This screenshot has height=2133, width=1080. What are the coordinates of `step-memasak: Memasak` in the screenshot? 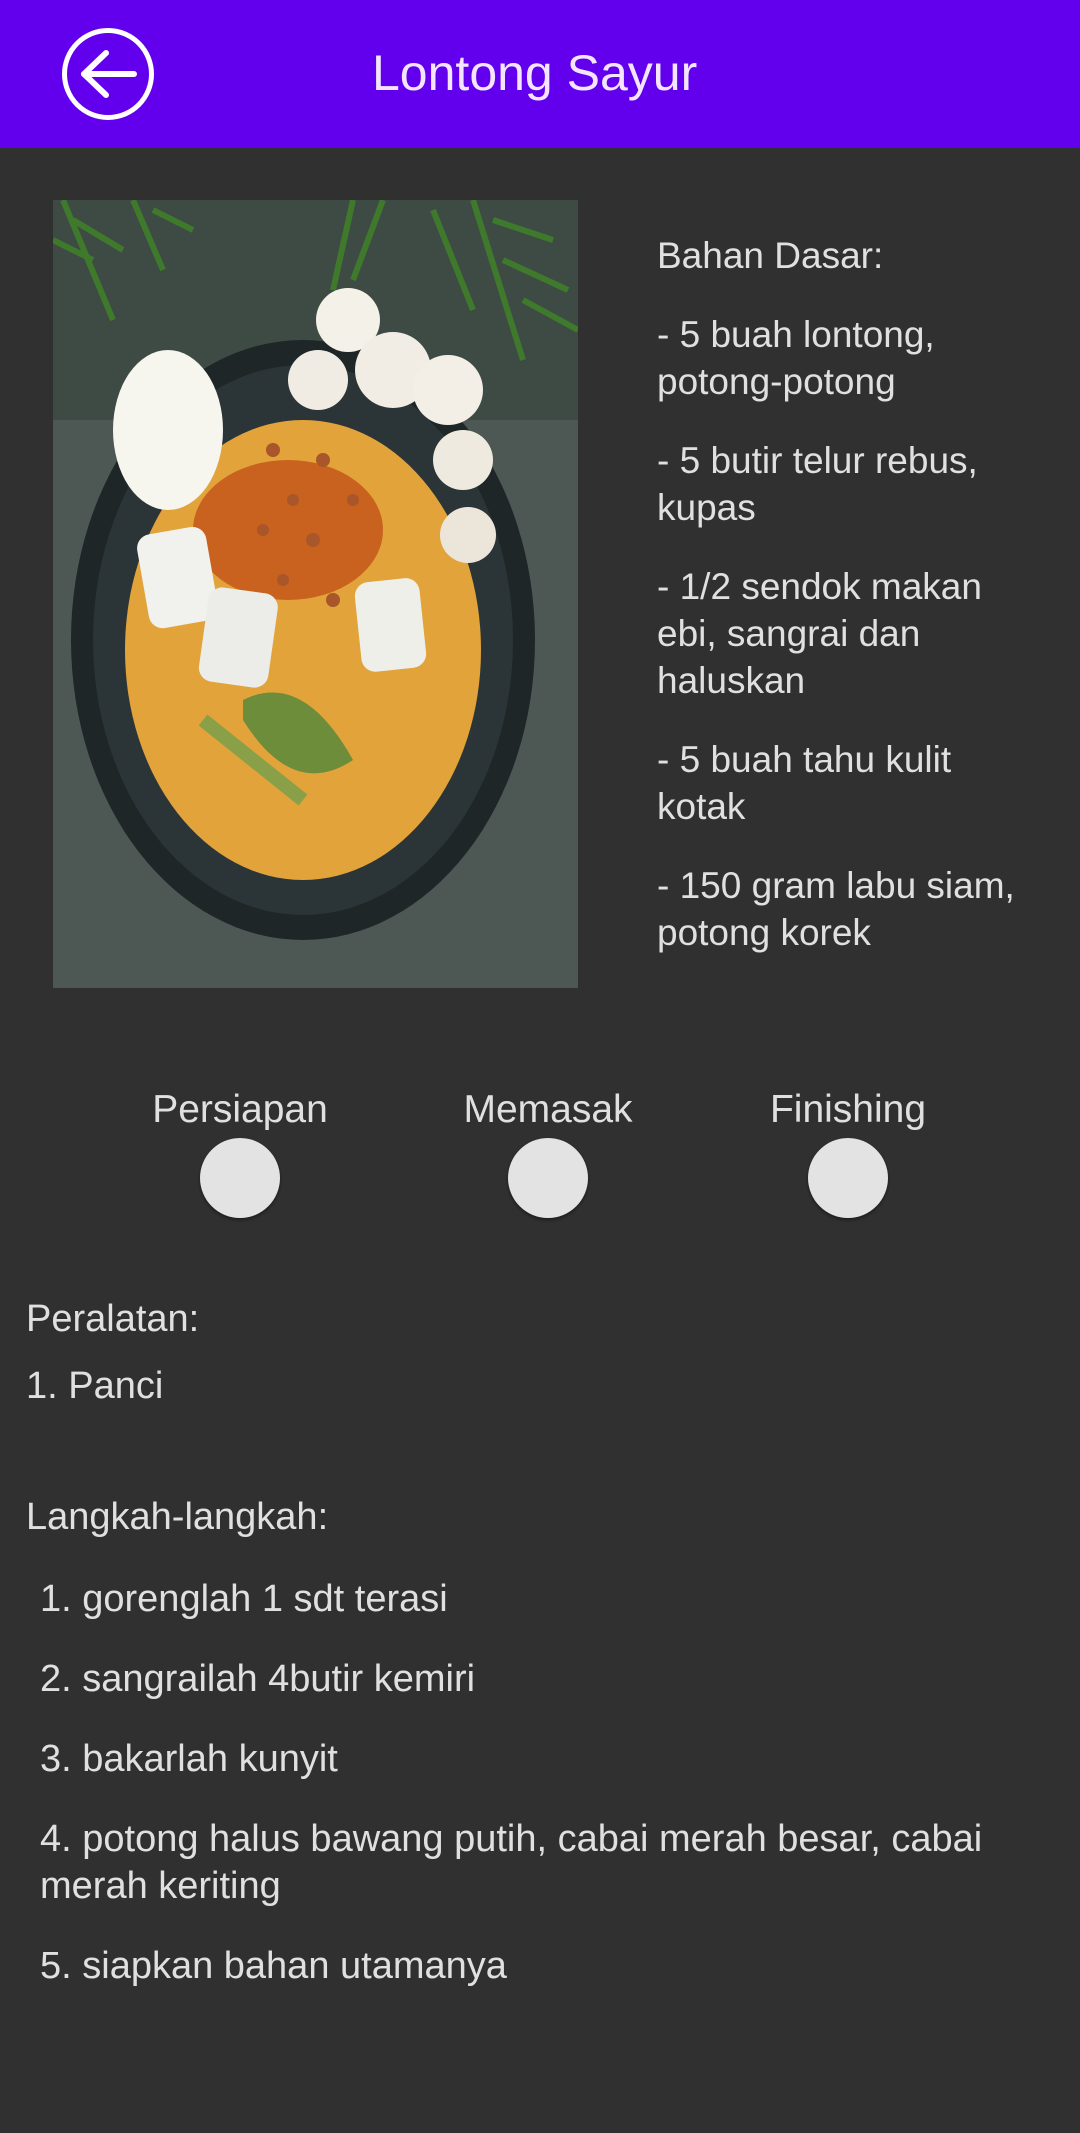 It's located at (548, 1153).